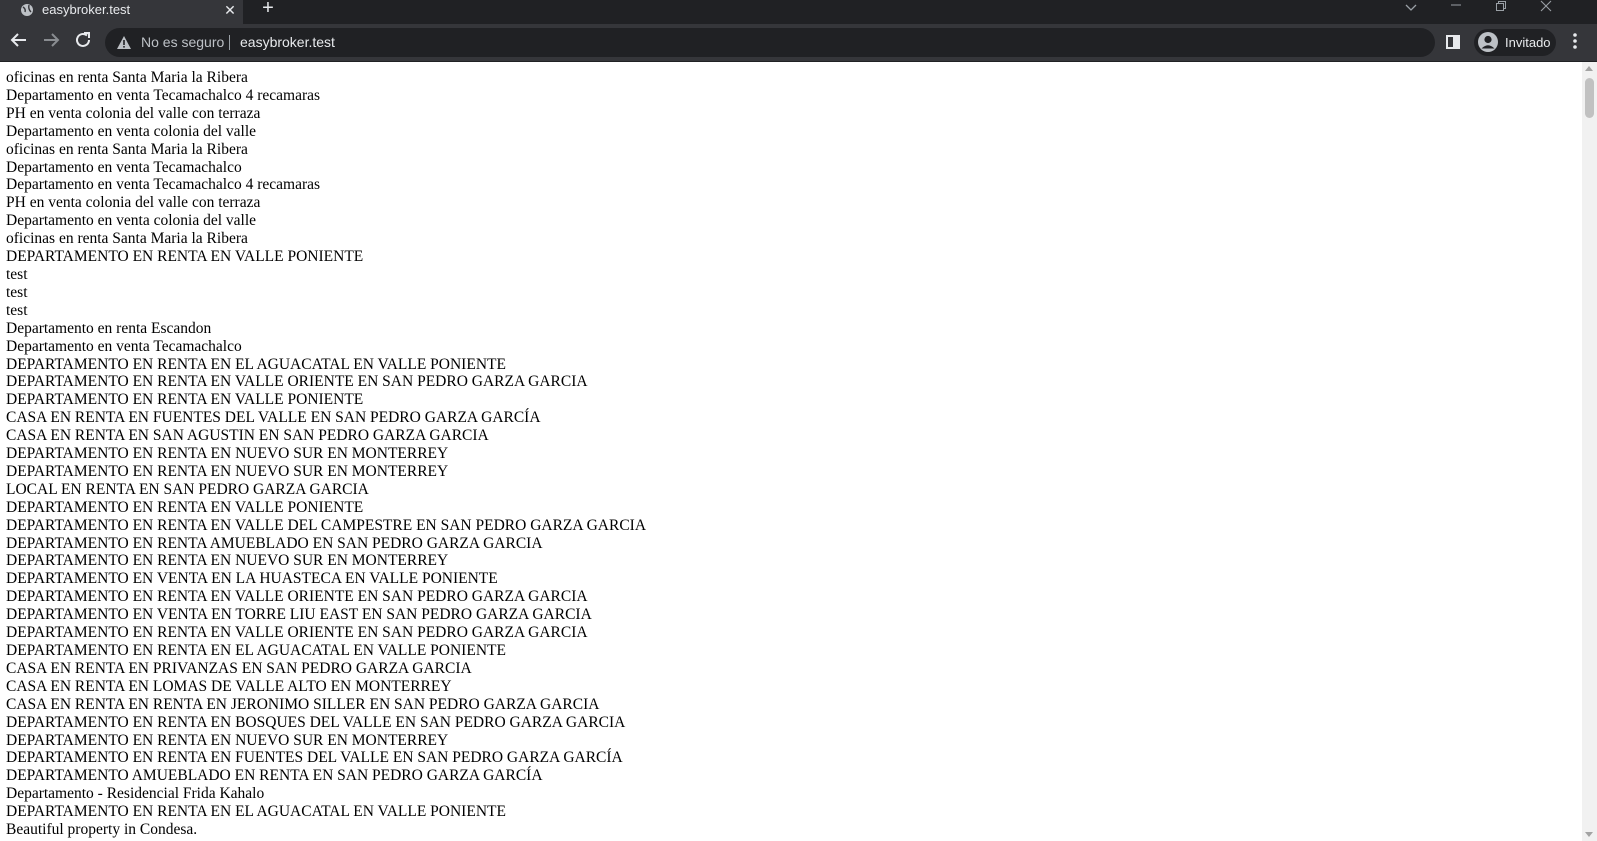  Describe the element at coordinates (1528, 42) in the screenshot. I see `profile-label: Invitado` at that location.